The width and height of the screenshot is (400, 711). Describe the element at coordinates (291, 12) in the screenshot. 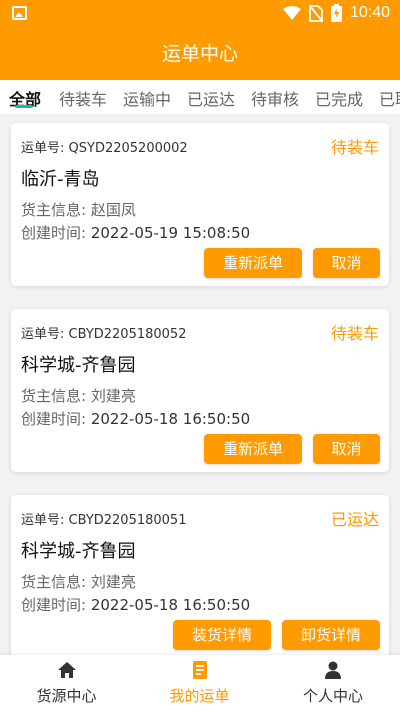

I see `wifi-icon` at that location.